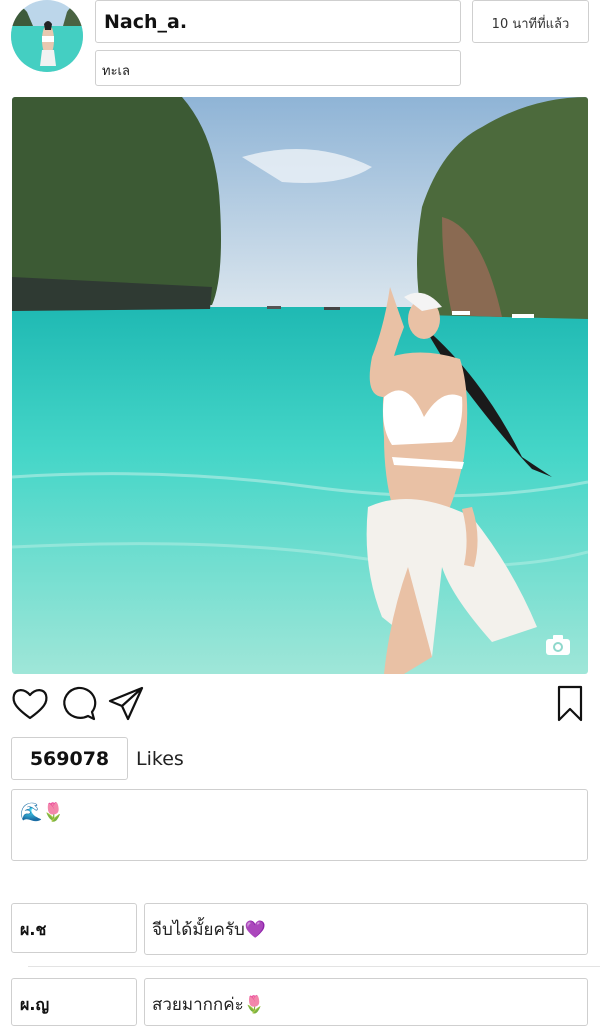  I want to click on caption-box: 🌊🌷, so click(299, 825).